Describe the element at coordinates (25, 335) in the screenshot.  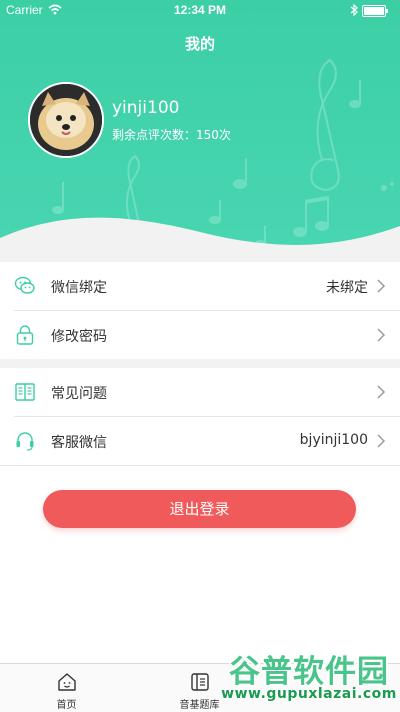
I see `lock-icon` at that location.